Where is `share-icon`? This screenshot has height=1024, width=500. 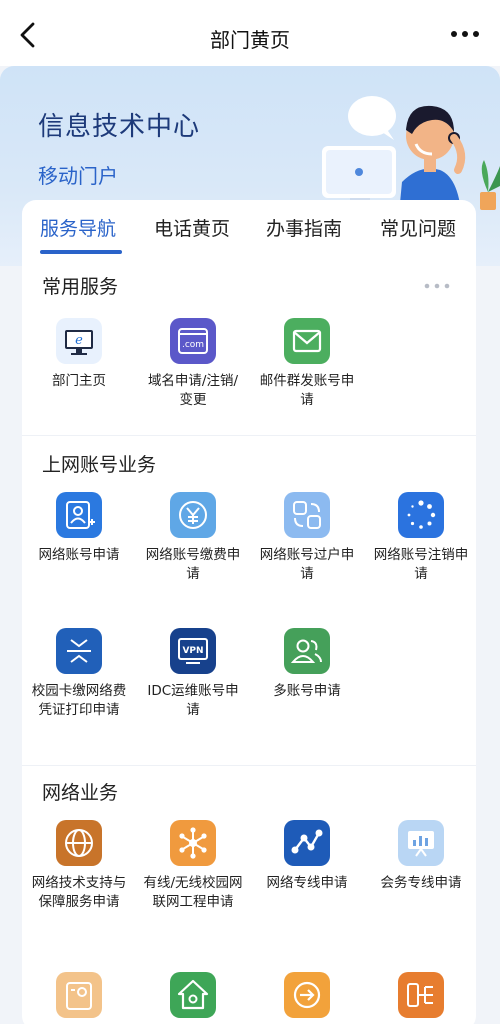
share-icon is located at coordinates (307, 843).